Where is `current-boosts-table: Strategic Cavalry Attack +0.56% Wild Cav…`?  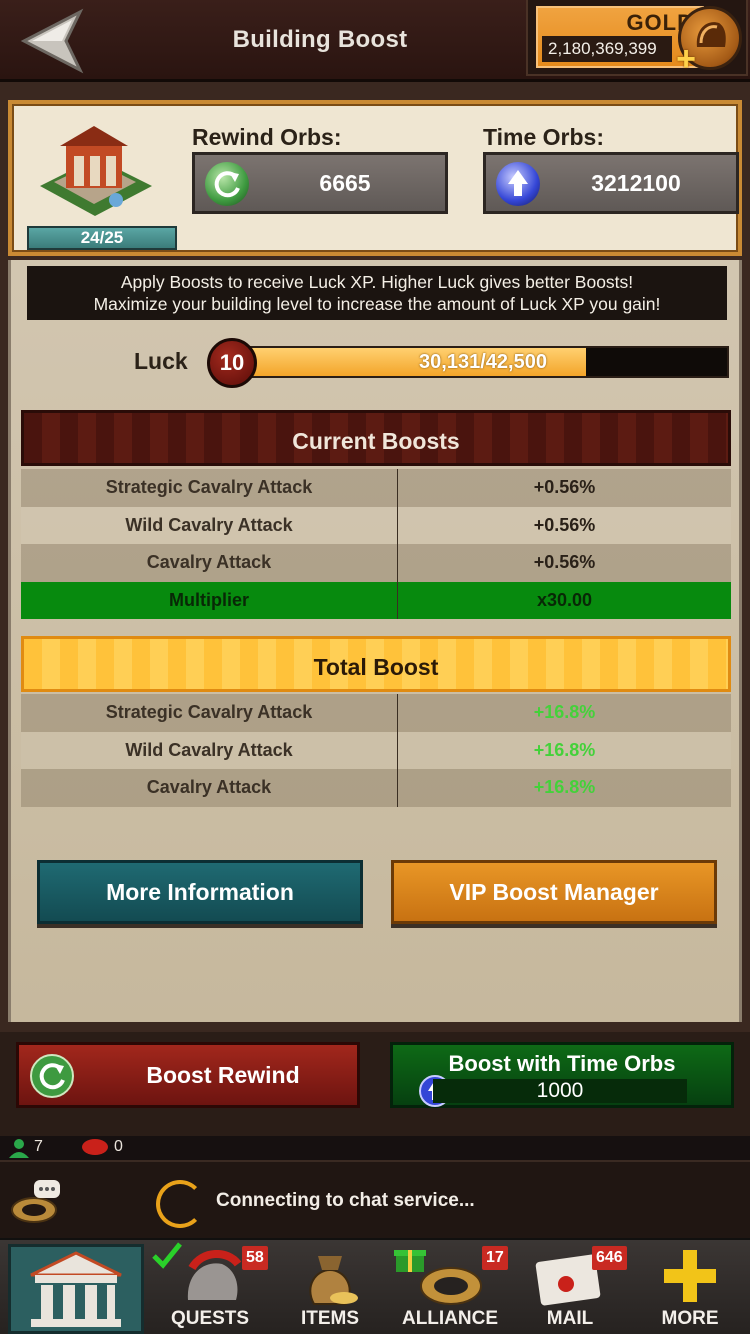
current-boosts-table: Strategic Cavalry Attack +0.56% Wild Cav… is located at coordinates (376, 544).